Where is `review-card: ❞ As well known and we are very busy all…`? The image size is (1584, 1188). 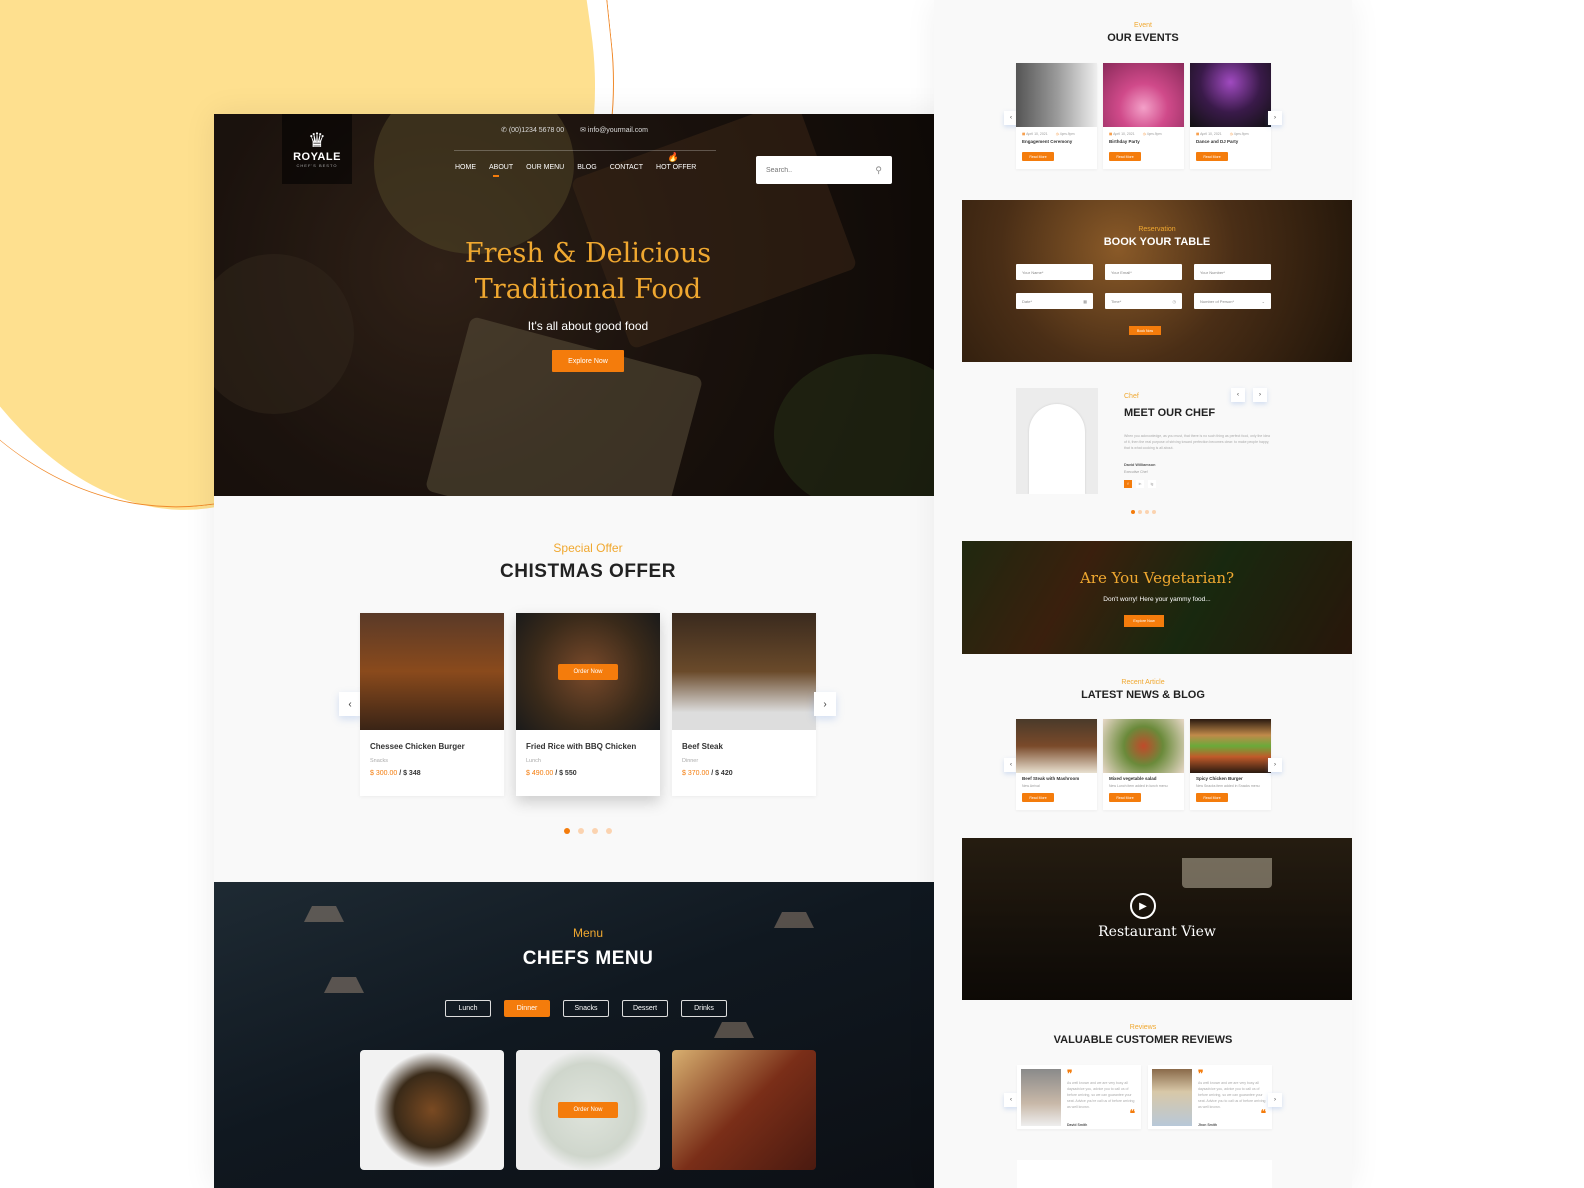
review-card: ❞ As well known and we are very busy all… is located at coordinates (1210, 1097).